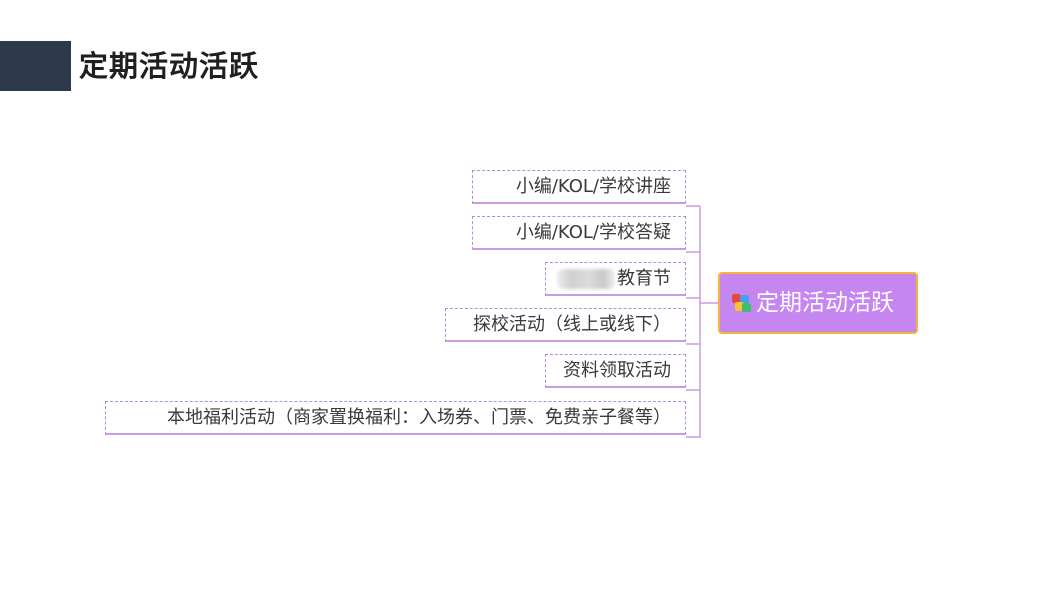 The image size is (1063, 599). I want to click on mindmap-branch-school-qa: 小编/KOL/学校答疑, so click(579, 233).